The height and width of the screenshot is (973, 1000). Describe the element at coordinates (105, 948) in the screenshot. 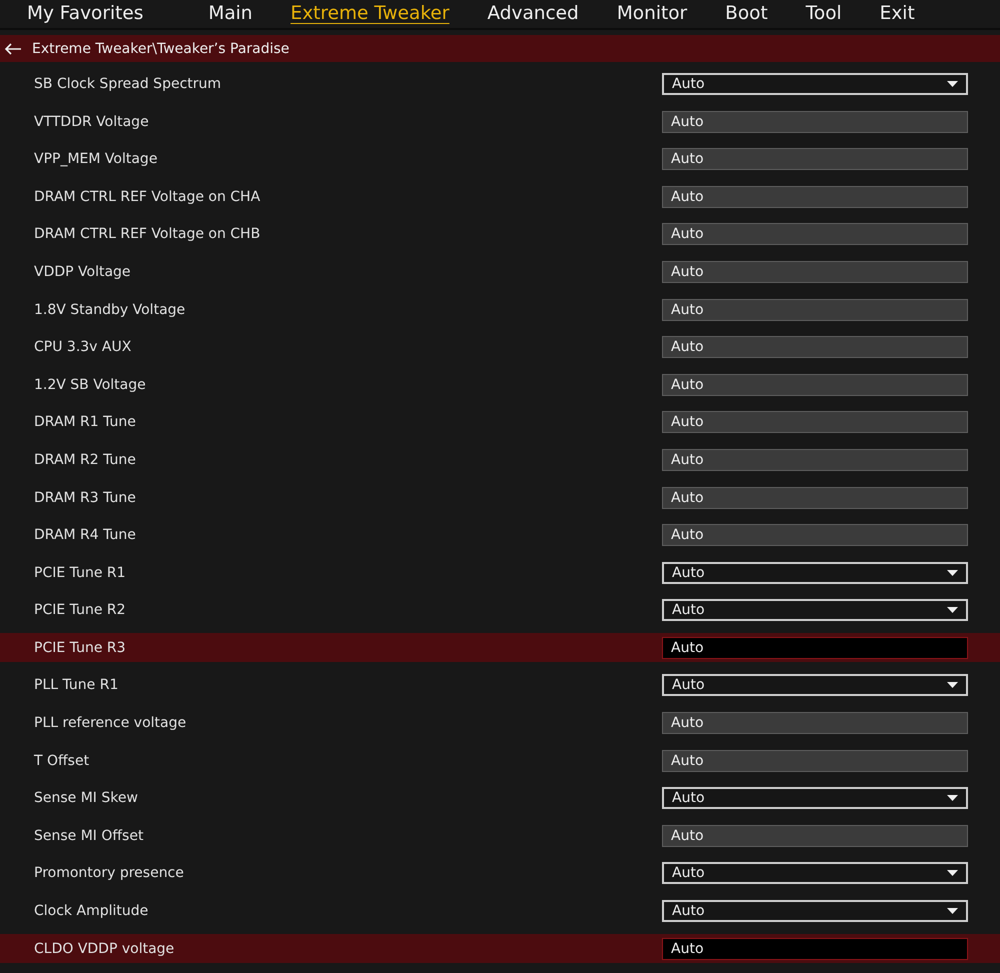

I see `setting-label: CLDO VDDP voltage` at that location.